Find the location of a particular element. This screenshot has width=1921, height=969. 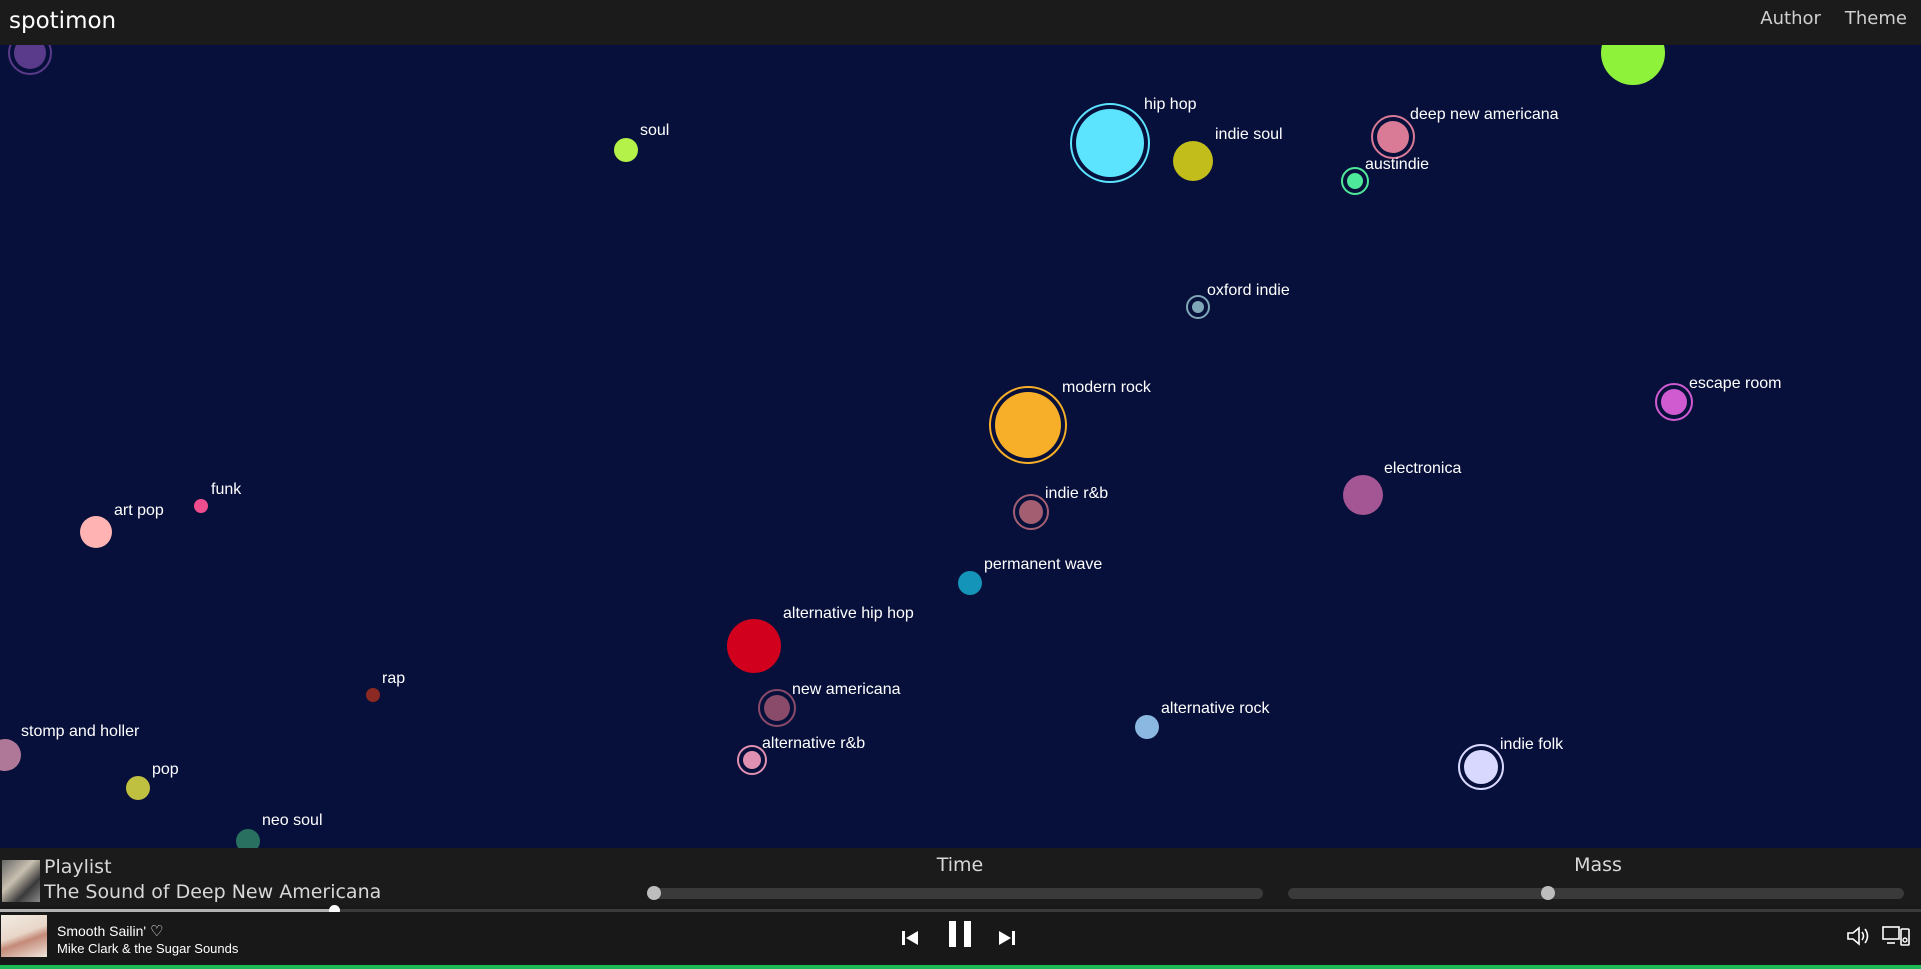

next-icon is located at coordinates (1007, 938).